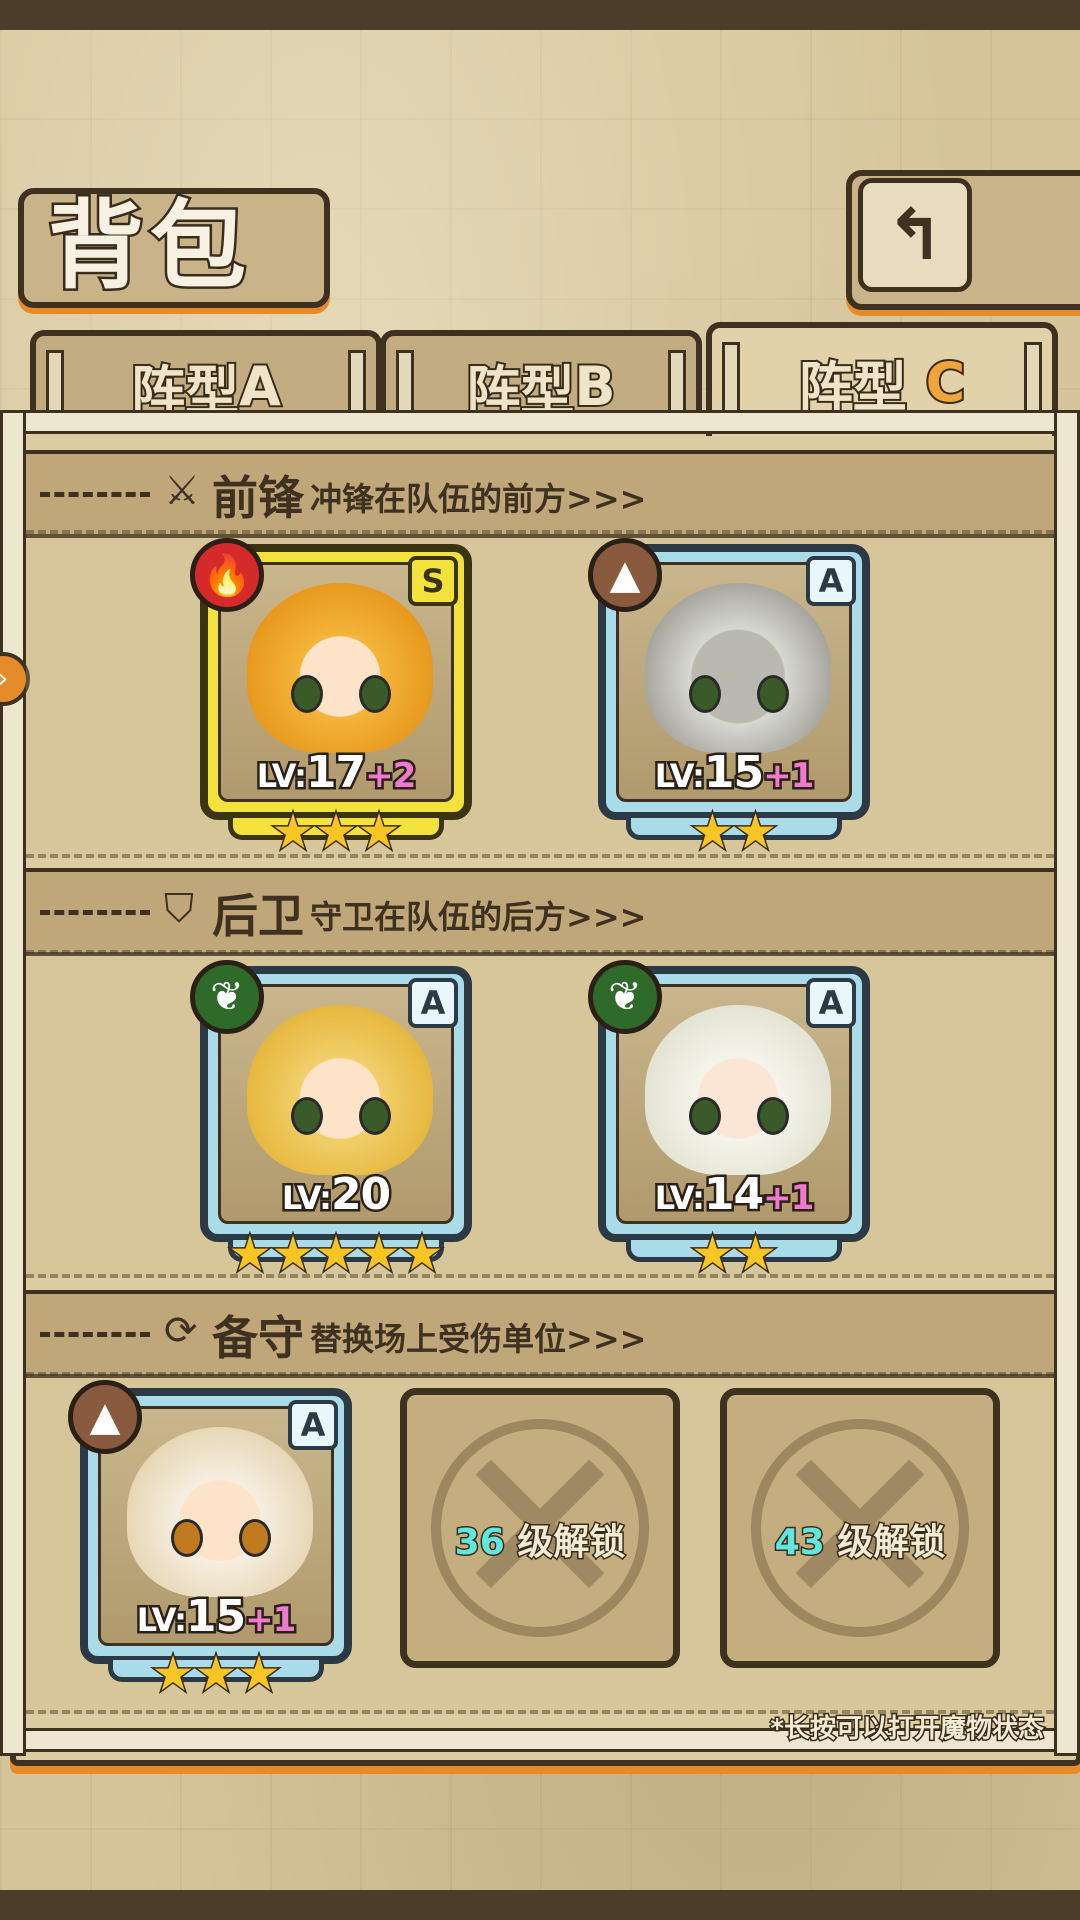  I want to click on locked-slot-2: ✕ 43 级解锁, so click(860, 1528).